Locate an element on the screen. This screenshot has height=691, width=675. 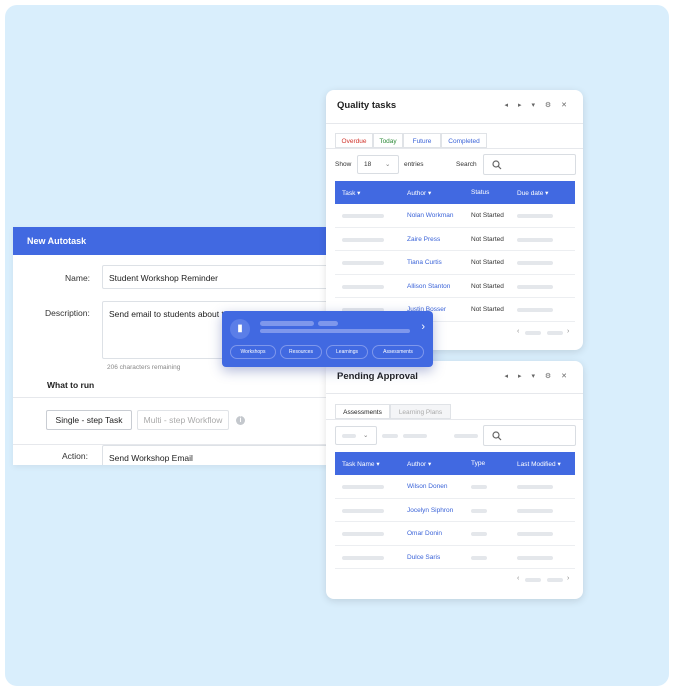
chevron-right-icon: › is located at coordinates (423, 327).